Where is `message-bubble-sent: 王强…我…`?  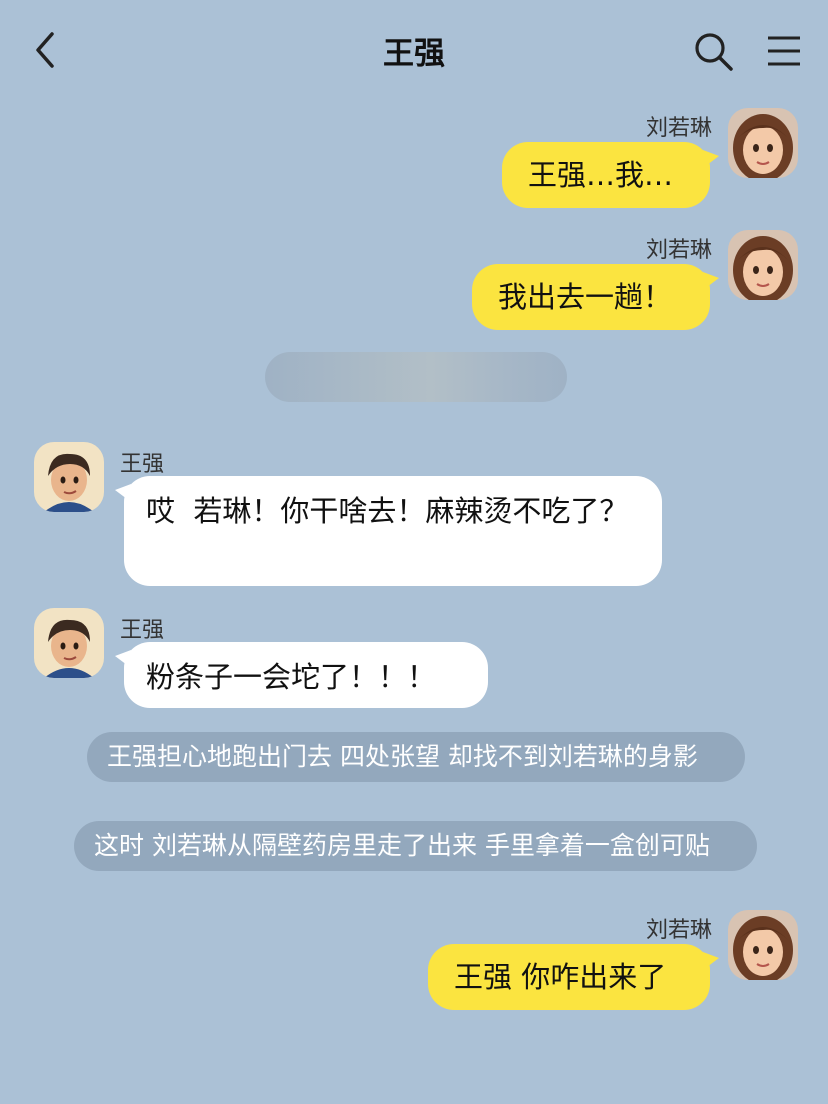 message-bubble-sent: 王强…我… is located at coordinates (610, 175).